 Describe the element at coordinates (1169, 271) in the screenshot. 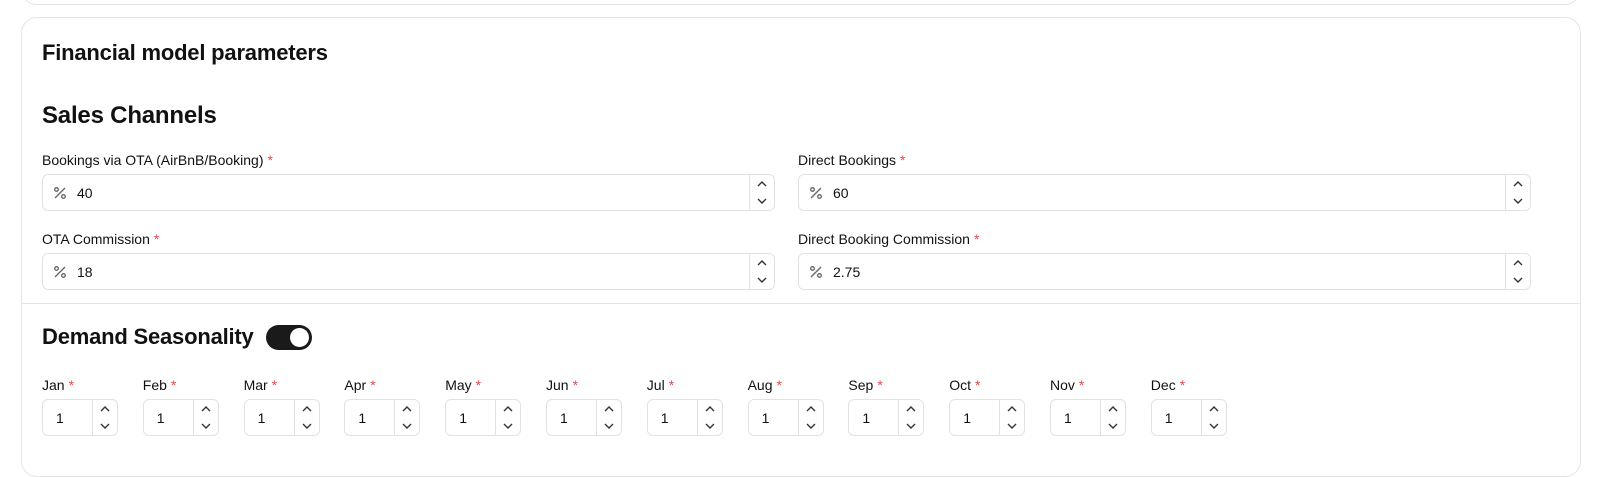

I see `direct-commission-value: 2.75` at that location.